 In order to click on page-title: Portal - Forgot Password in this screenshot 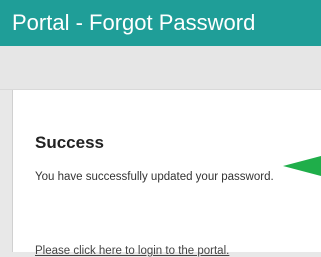, I will do `click(134, 22)`.